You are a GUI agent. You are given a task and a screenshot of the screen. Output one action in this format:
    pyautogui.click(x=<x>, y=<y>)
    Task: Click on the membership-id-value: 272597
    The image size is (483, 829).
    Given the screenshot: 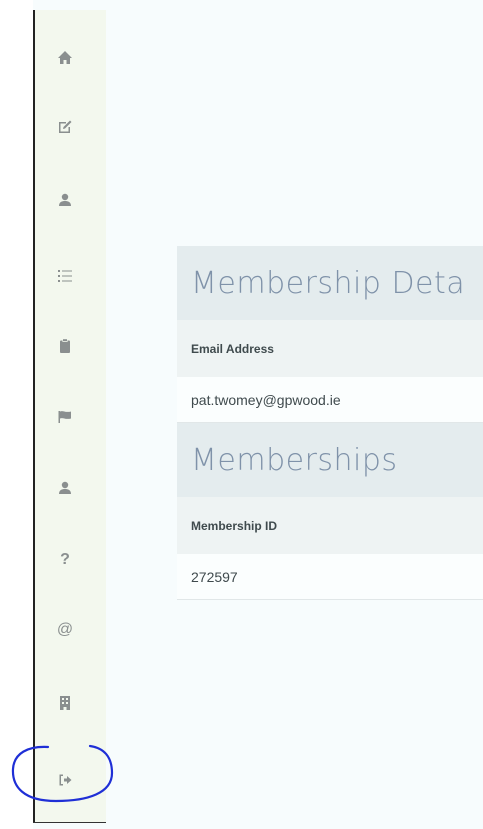 What is the action you would take?
    pyautogui.click(x=330, y=577)
    